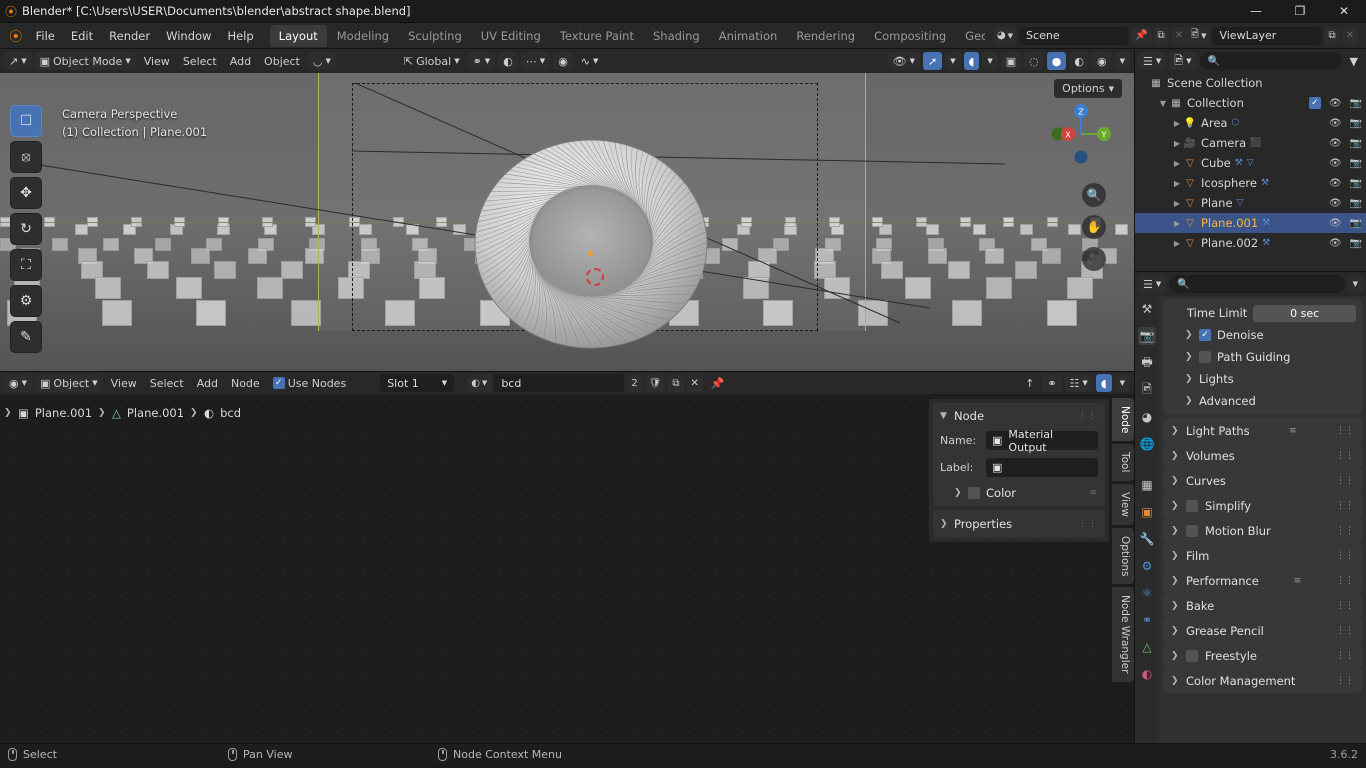 Image resolution: width=1366 pixels, height=768 pixels. Describe the element at coordinates (63, 413) in the screenshot. I see `breadcrumb-object: Plane.001` at that location.